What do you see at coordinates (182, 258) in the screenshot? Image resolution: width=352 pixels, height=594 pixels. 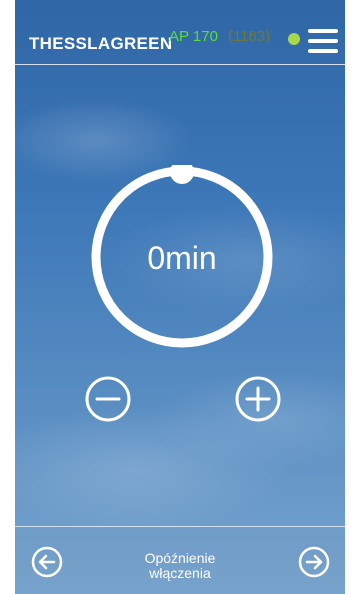 I see `delay-value: 0min` at bounding box center [182, 258].